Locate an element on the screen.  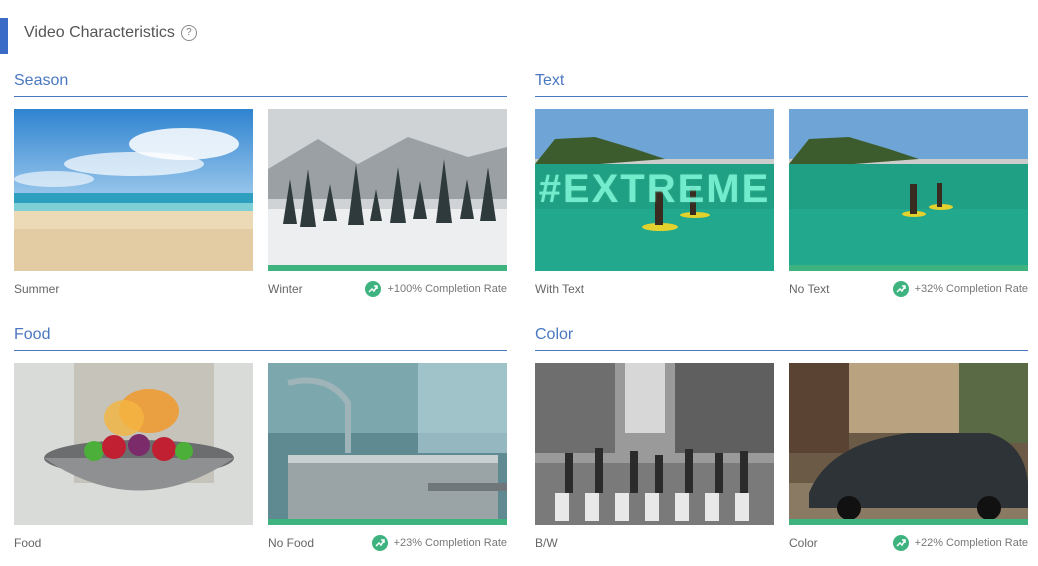
completion-rate: +22% Completion Rate is located at coordinates (960, 543).